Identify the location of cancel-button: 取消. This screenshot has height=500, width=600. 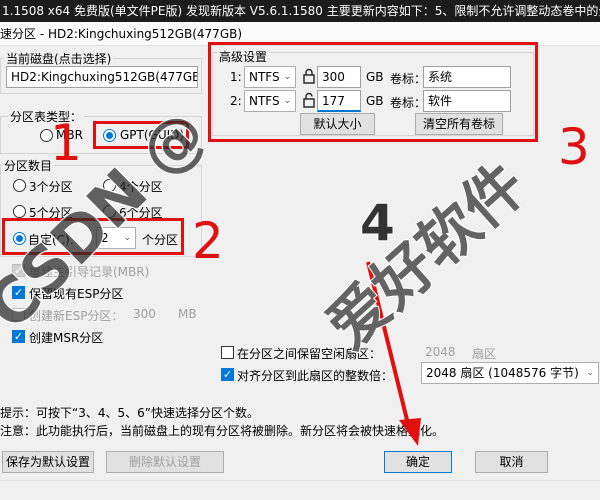
(511, 462).